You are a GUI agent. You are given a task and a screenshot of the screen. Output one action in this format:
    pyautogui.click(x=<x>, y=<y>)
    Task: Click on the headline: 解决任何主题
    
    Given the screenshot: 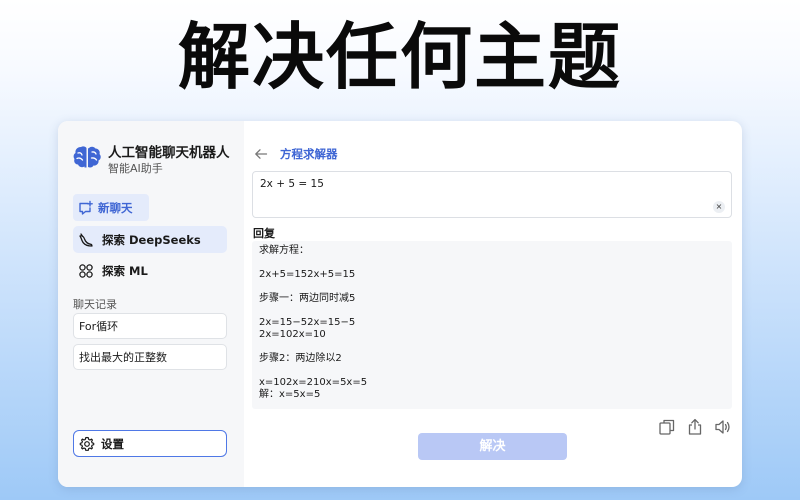 What is the action you would take?
    pyautogui.click(x=399, y=57)
    